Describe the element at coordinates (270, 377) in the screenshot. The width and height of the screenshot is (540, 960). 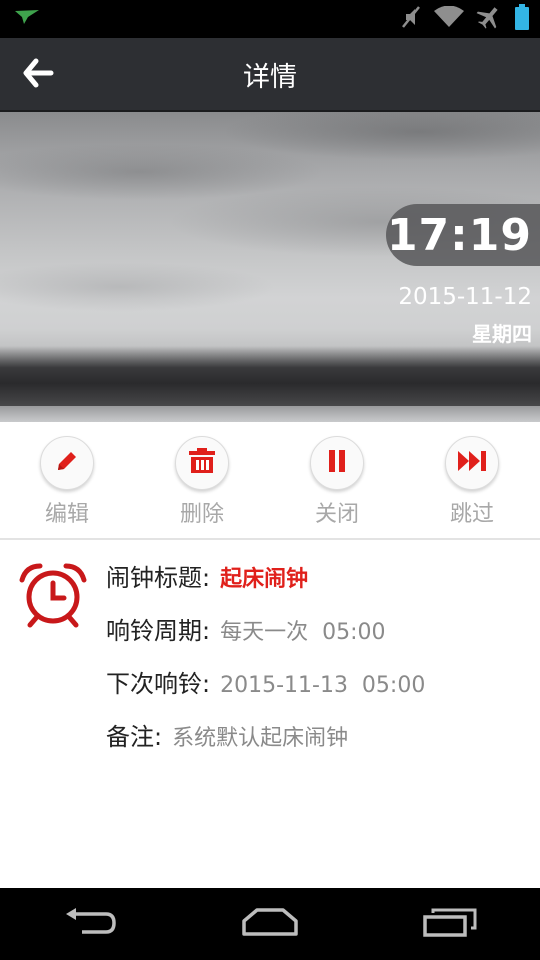
I see `treeline` at that location.